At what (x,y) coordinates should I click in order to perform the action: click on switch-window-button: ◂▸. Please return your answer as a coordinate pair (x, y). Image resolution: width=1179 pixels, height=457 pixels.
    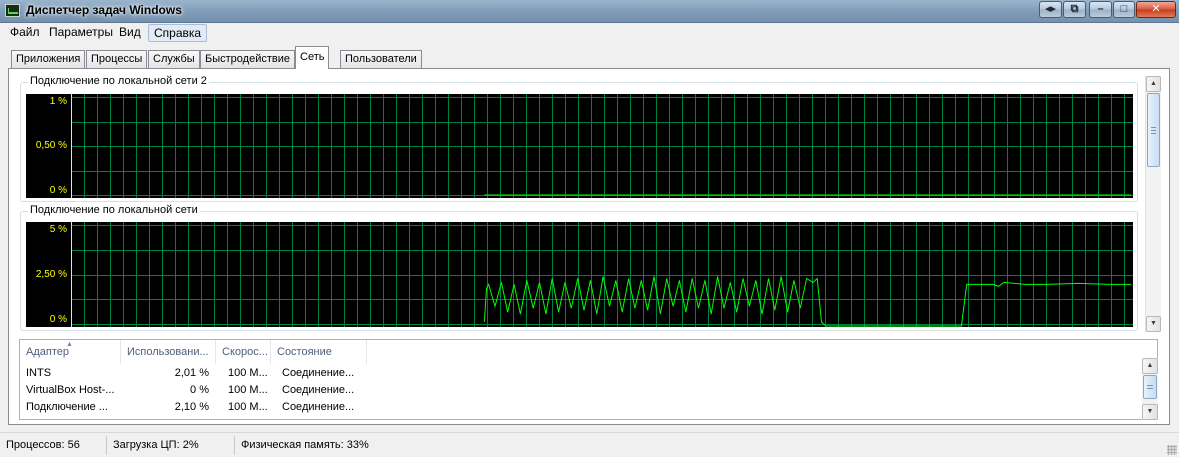
    Looking at the image, I should click on (1050, 9).